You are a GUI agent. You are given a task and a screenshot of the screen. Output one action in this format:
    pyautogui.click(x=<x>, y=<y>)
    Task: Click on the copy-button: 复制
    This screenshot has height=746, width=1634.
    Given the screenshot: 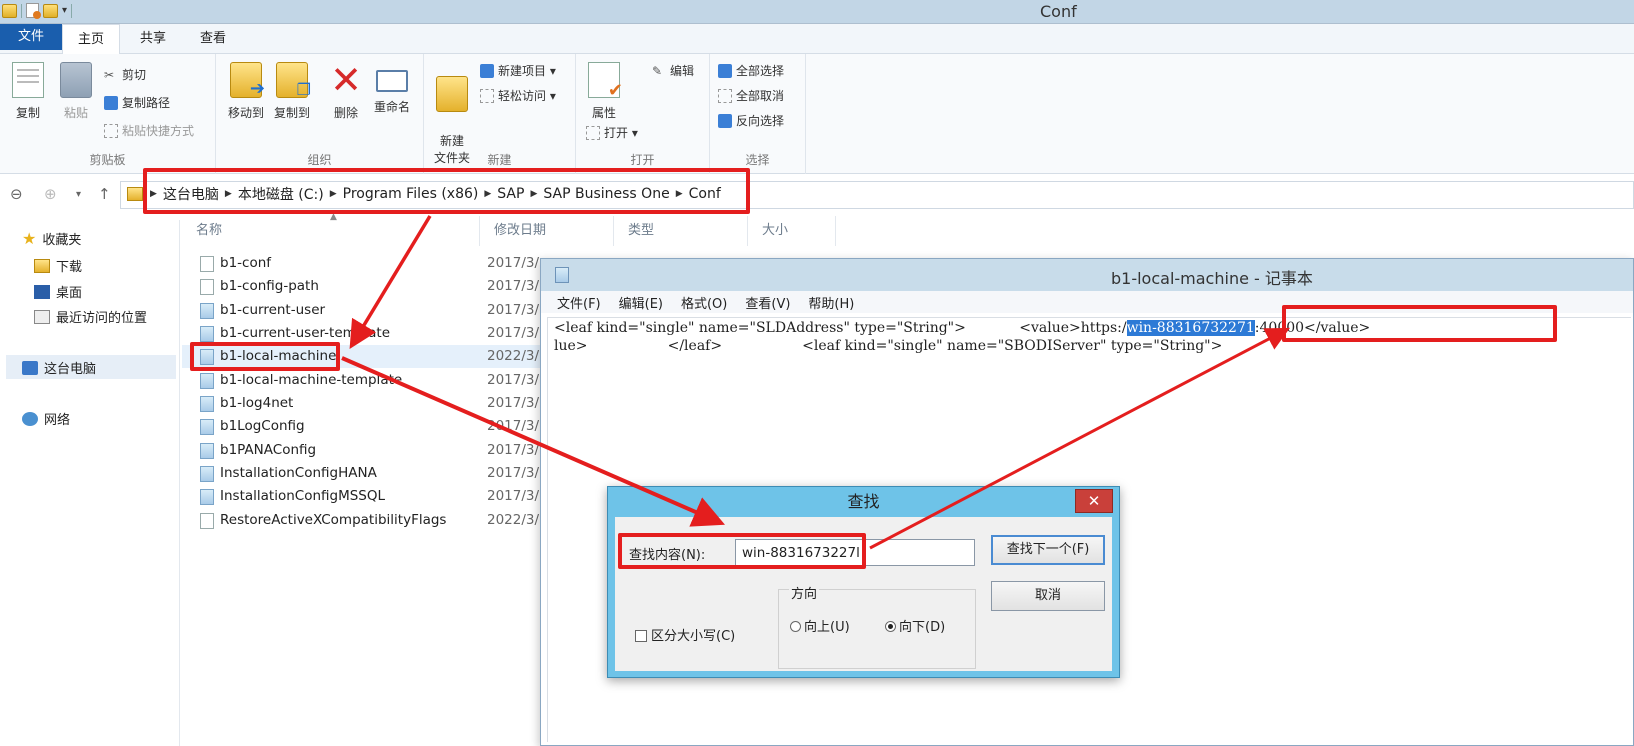 What is the action you would take?
    pyautogui.click(x=28, y=91)
    